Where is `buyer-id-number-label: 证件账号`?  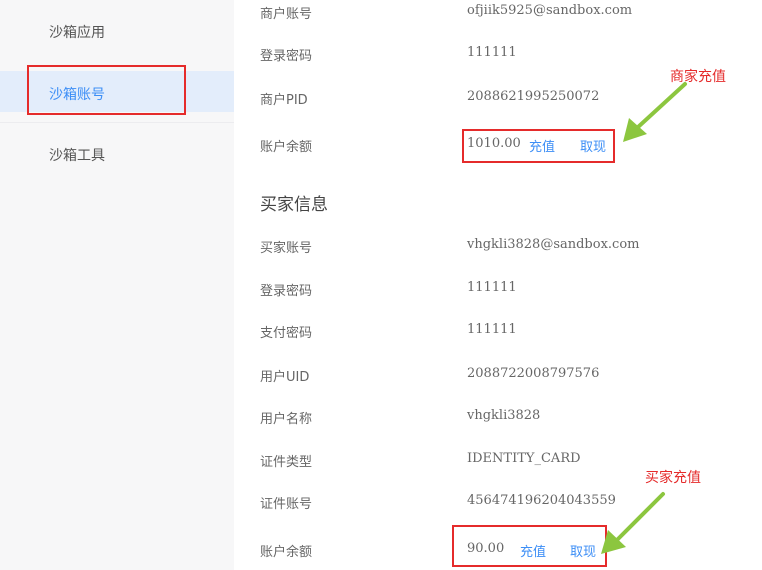 buyer-id-number-label: 证件账号 is located at coordinates (286, 504).